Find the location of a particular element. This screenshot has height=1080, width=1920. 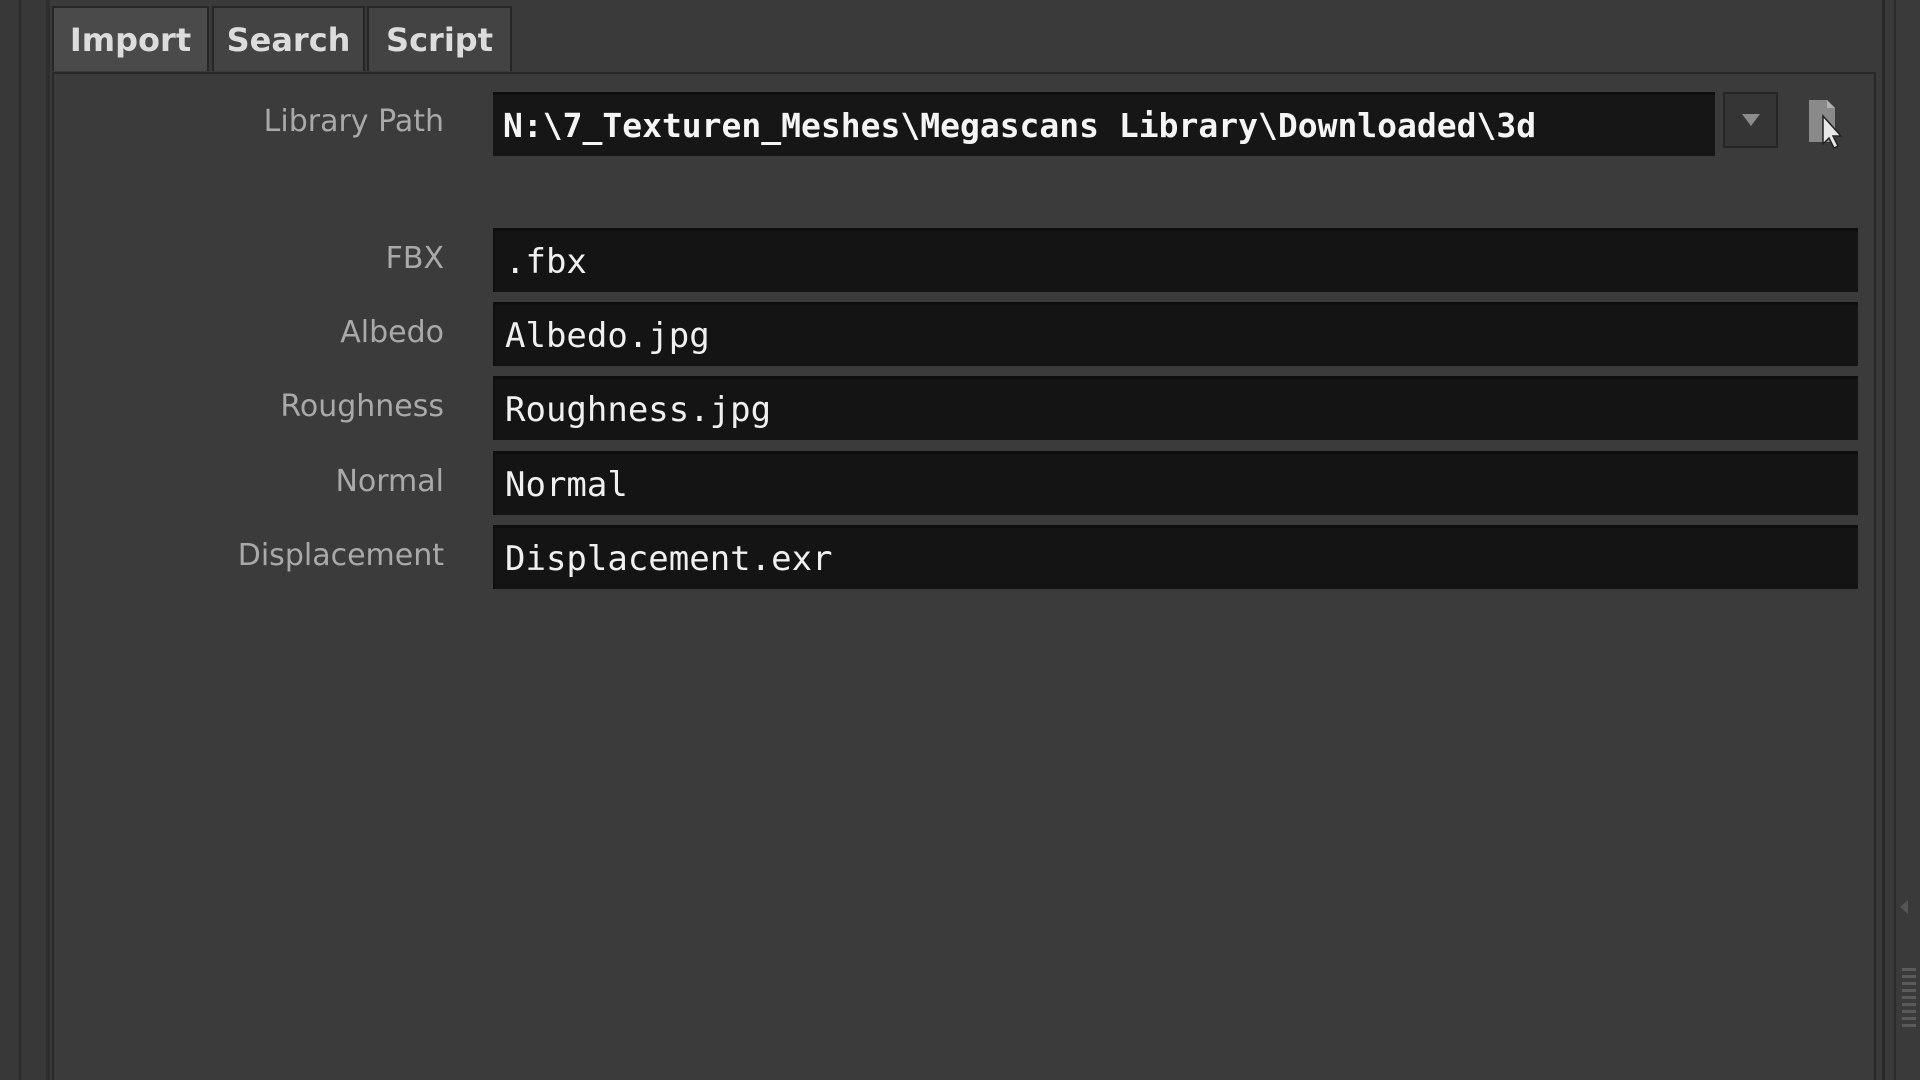

tab-search: Search is located at coordinates (288, 38).